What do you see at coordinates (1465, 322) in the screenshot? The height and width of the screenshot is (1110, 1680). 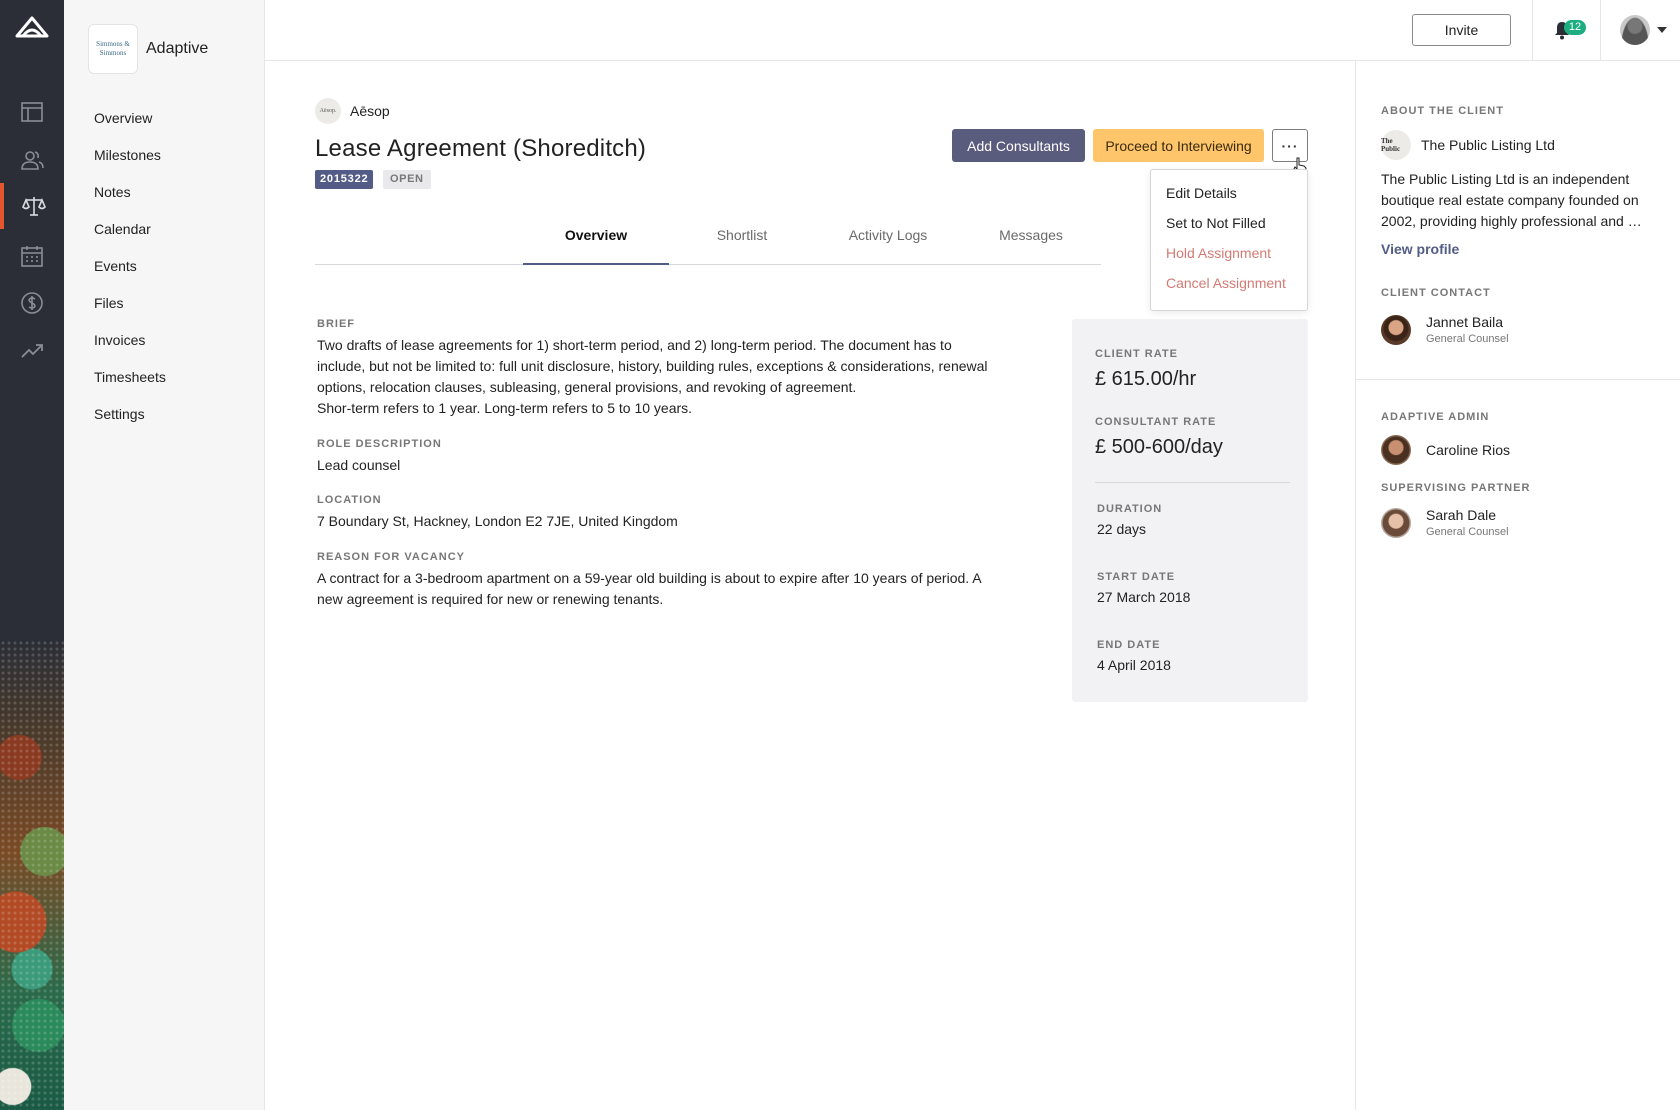 I see `contact-name: Jannet Baila` at bounding box center [1465, 322].